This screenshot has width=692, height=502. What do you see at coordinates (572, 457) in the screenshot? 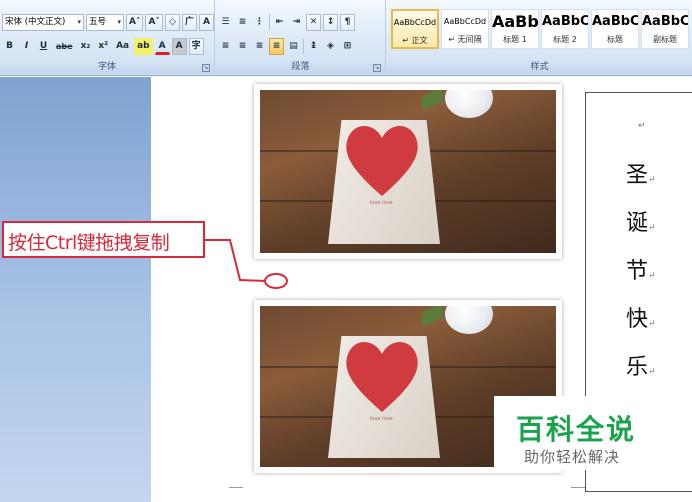
I see `watermark-subtitle: 助你轻松解决` at bounding box center [572, 457].